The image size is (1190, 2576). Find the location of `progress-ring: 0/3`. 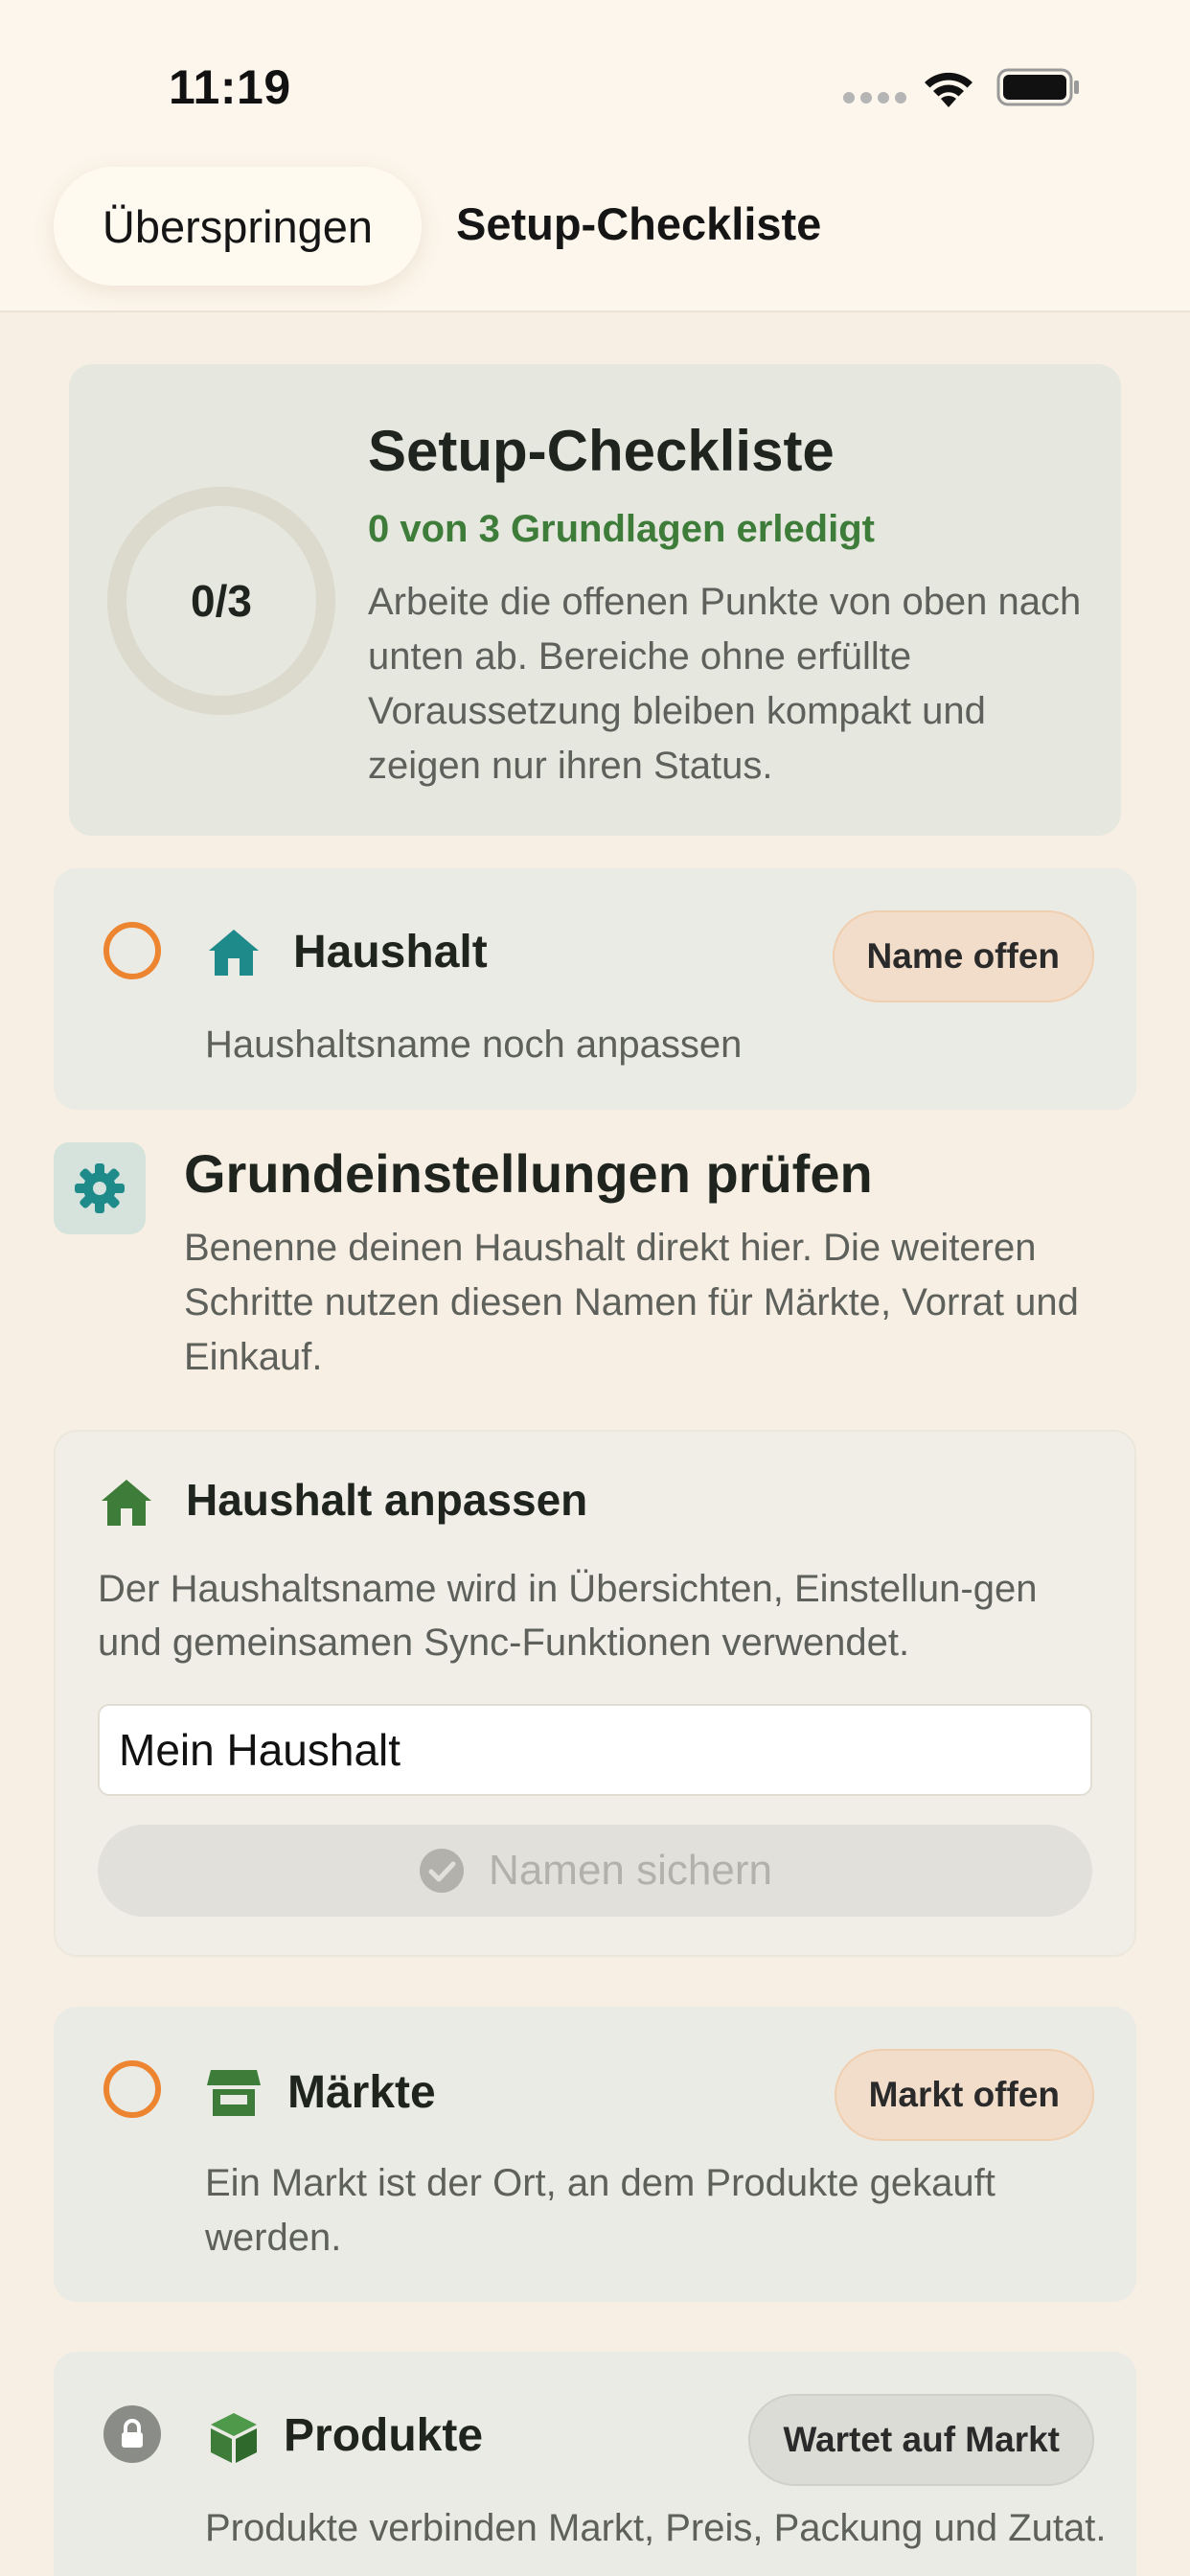

progress-ring: 0/3 is located at coordinates (221, 601).